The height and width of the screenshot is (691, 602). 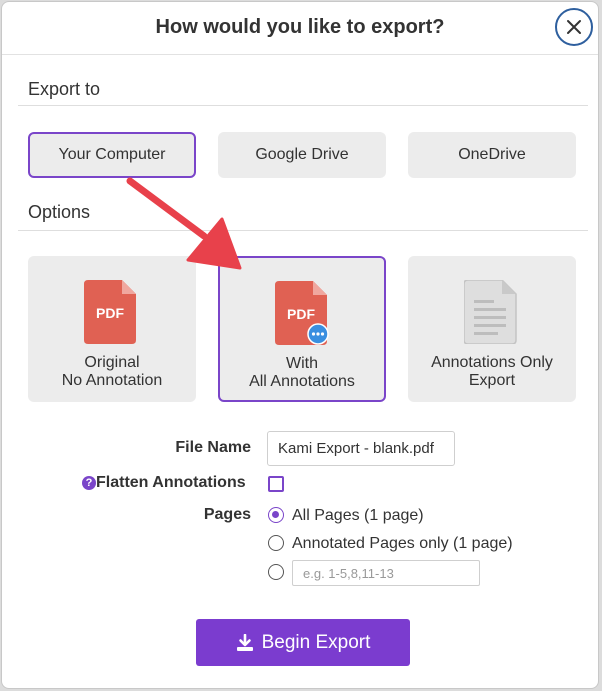 I want to click on option-label-line2: All Annotations, so click(x=302, y=381).